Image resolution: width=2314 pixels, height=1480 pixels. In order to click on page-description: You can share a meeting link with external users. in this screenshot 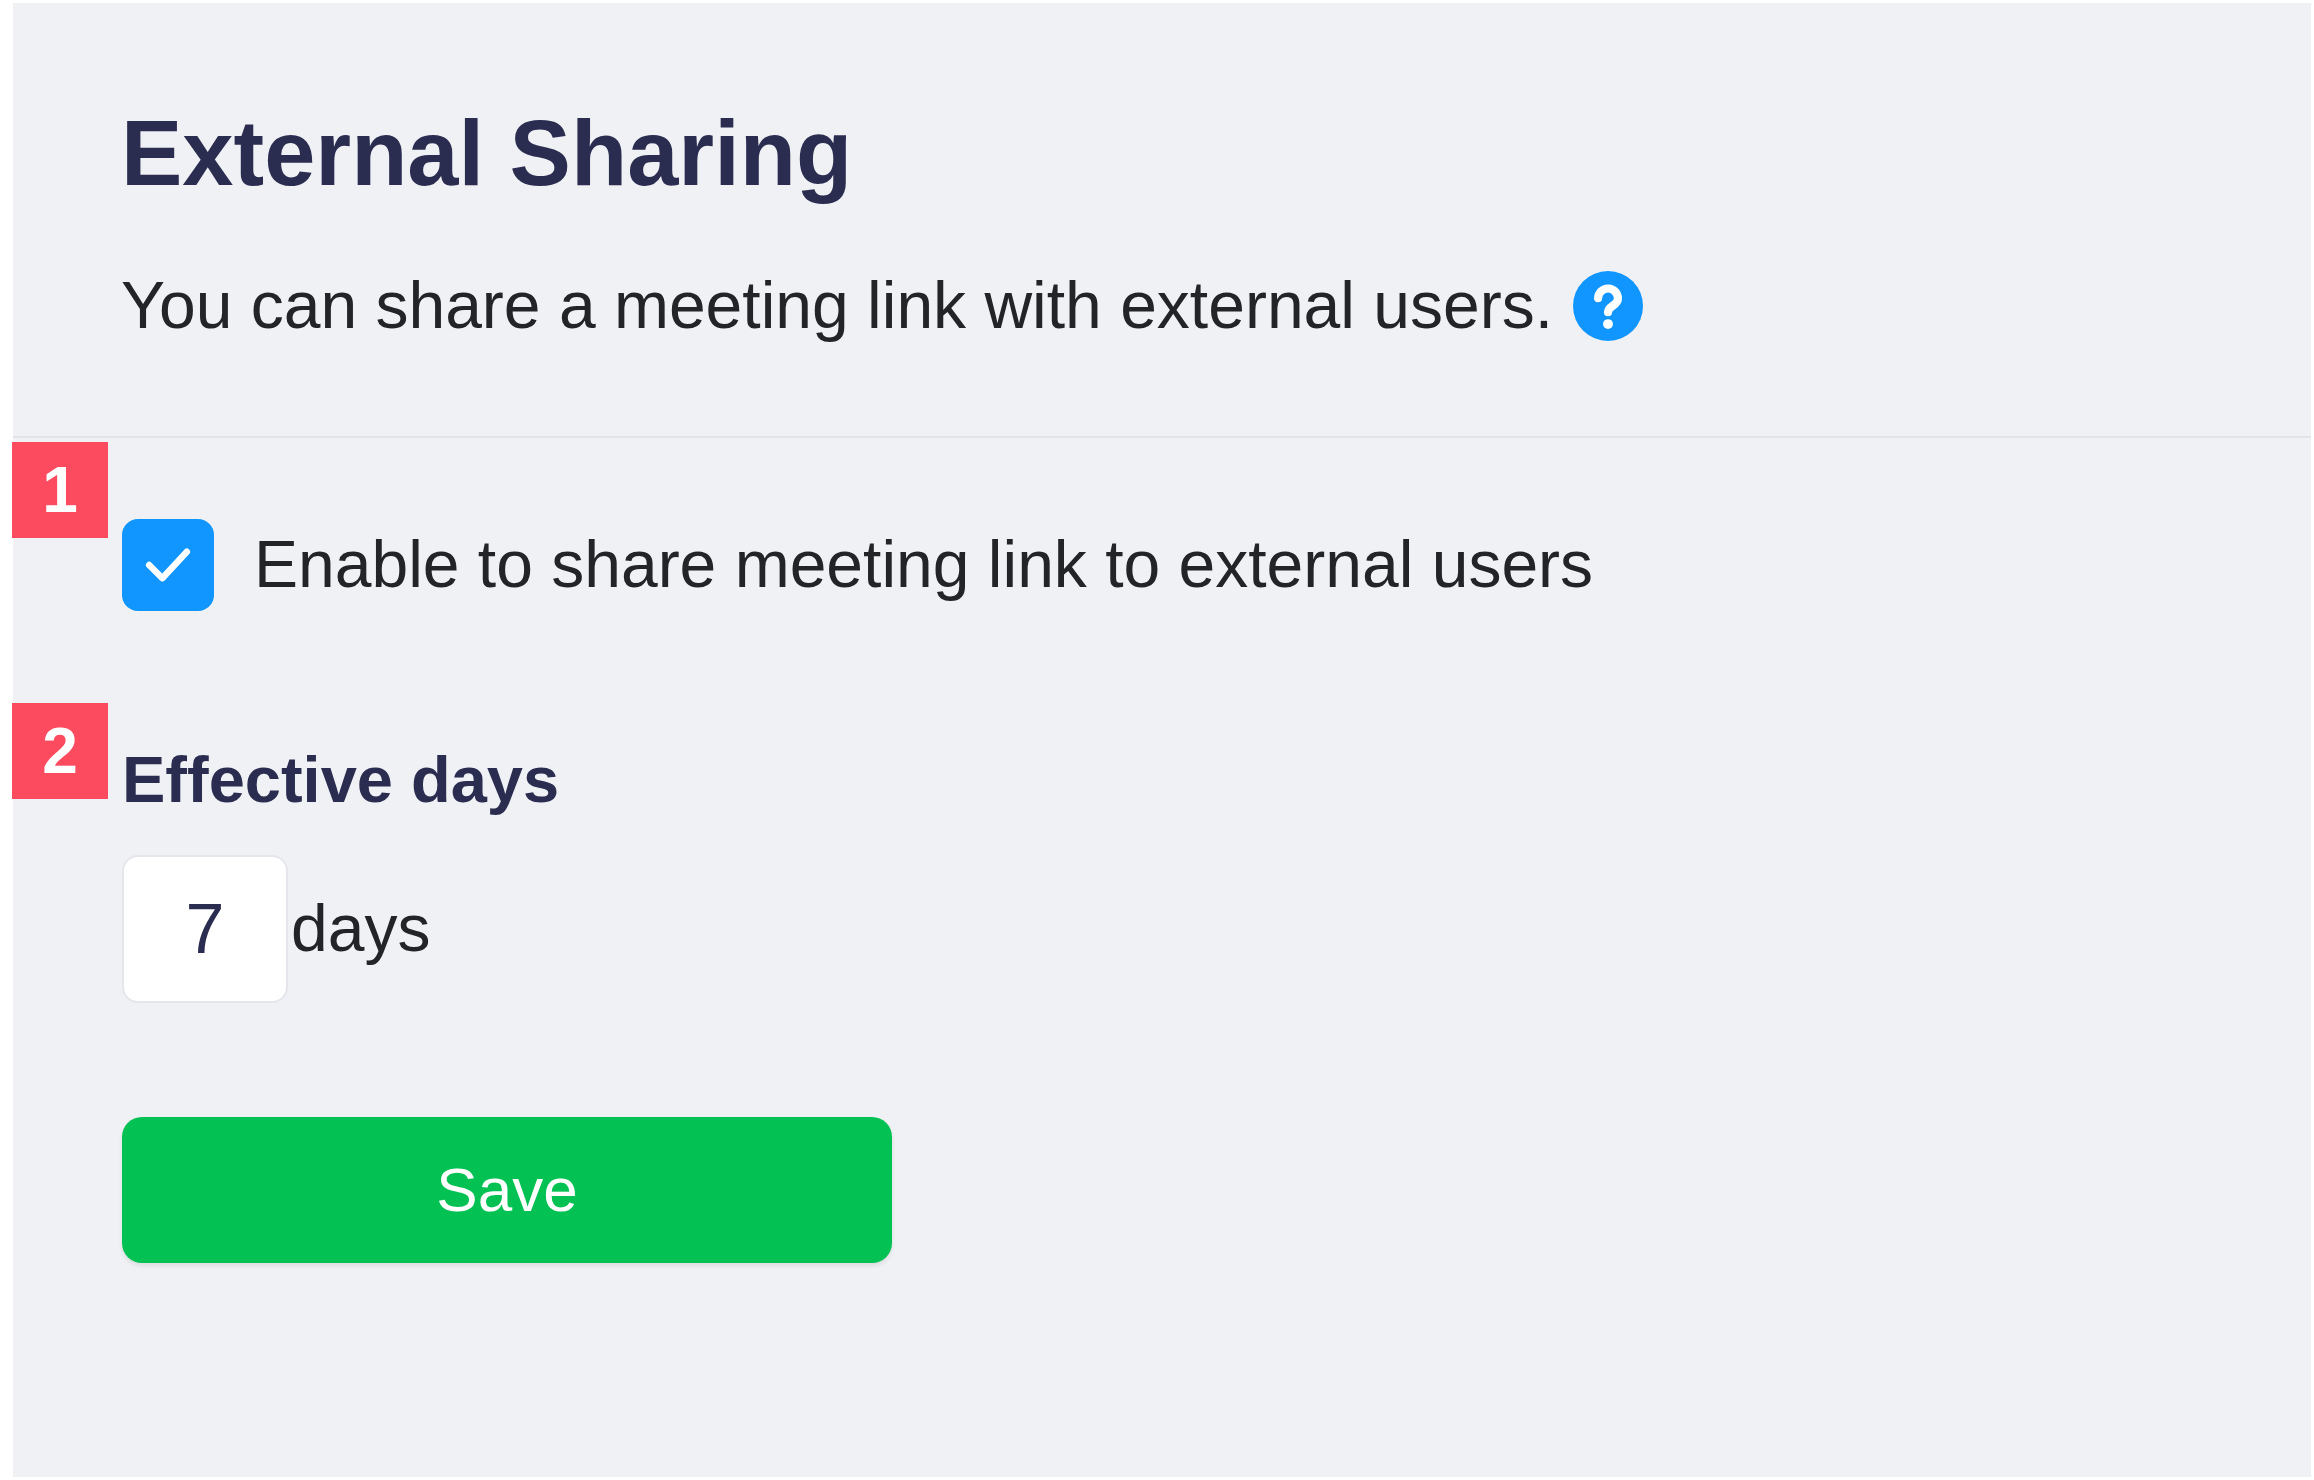, I will do `click(837, 306)`.